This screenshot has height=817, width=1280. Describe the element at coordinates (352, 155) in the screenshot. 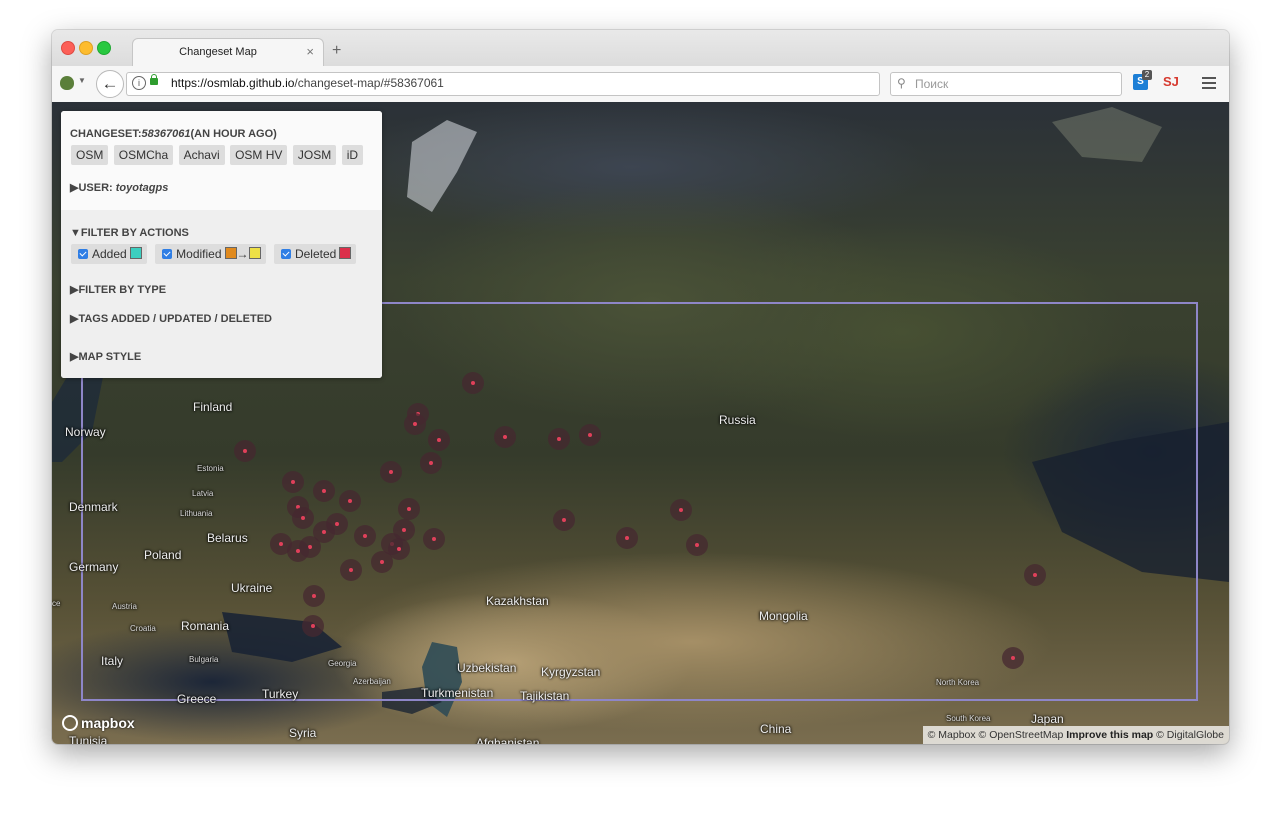

I see `id-button: iD` at that location.